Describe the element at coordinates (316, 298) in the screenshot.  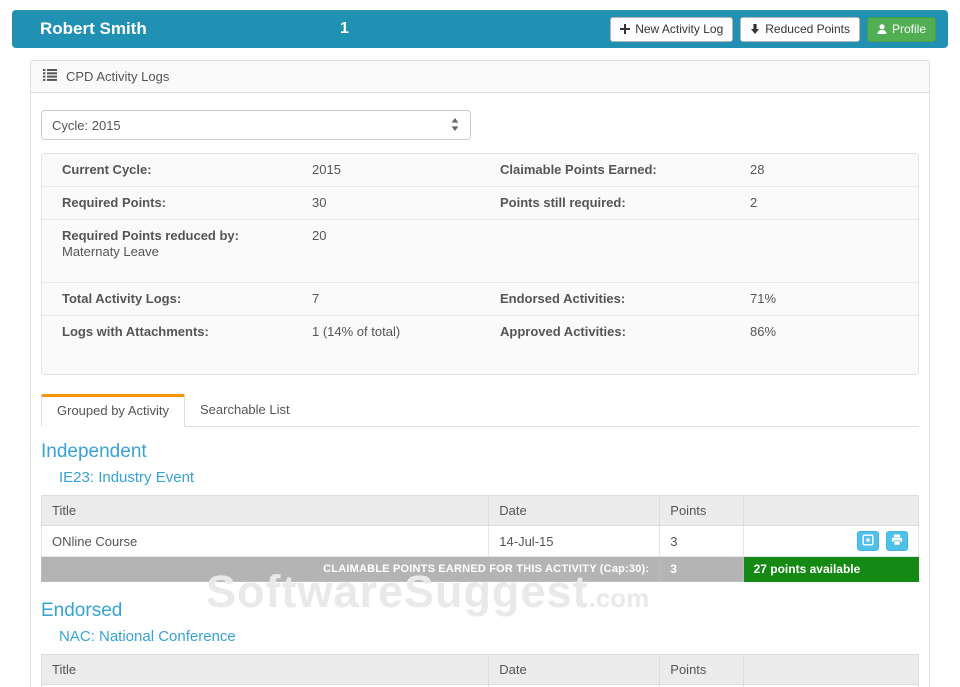
I see `summary-value: 7` at that location.